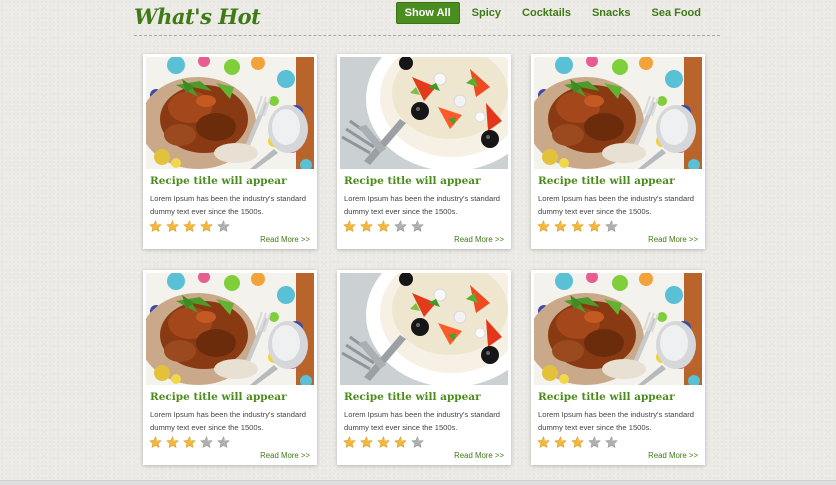 The width and height of the screenshot is (836, 485). Describe the element at coordinates (486, 13) in the screenshot. I see `nav-spicy: Spicy` at that location.